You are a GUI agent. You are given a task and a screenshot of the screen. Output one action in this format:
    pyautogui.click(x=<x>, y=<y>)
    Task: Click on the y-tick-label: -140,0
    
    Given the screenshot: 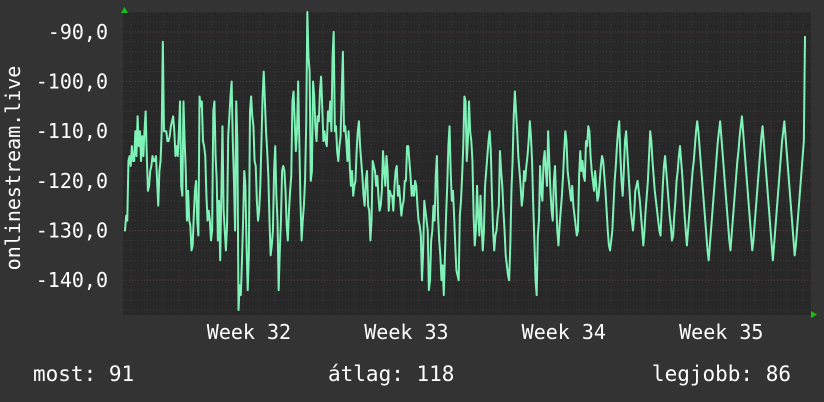 What is the action you would take?
    pyautogui.click(x=72, y=280)
    